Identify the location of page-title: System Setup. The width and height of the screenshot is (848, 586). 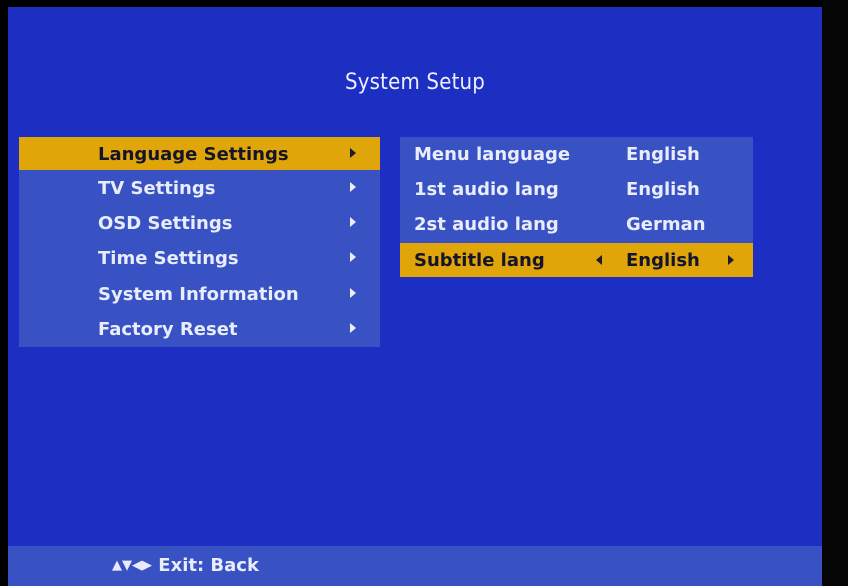
(415, 82).